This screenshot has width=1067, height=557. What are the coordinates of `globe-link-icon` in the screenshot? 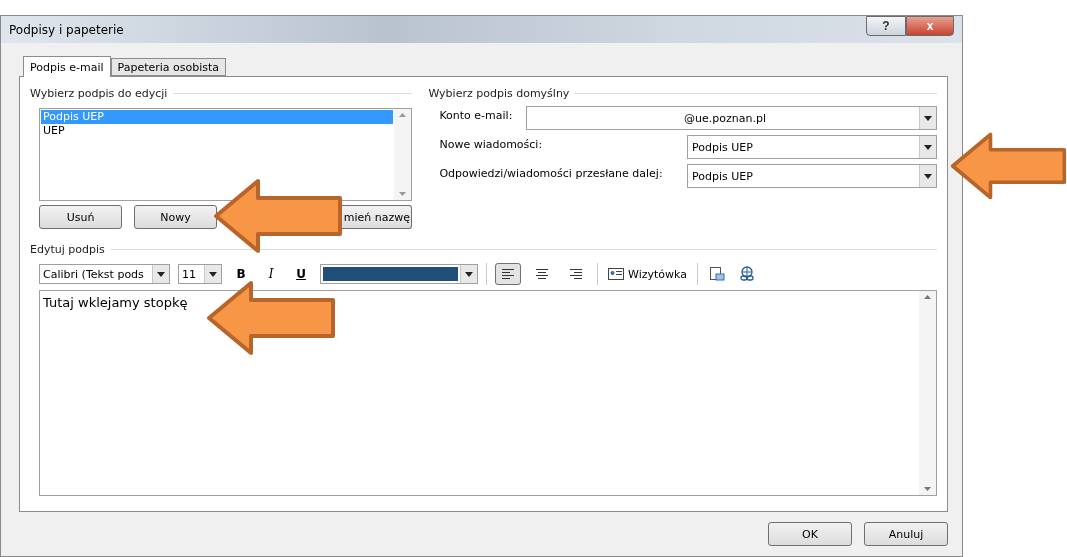 It's located at (746, 274).